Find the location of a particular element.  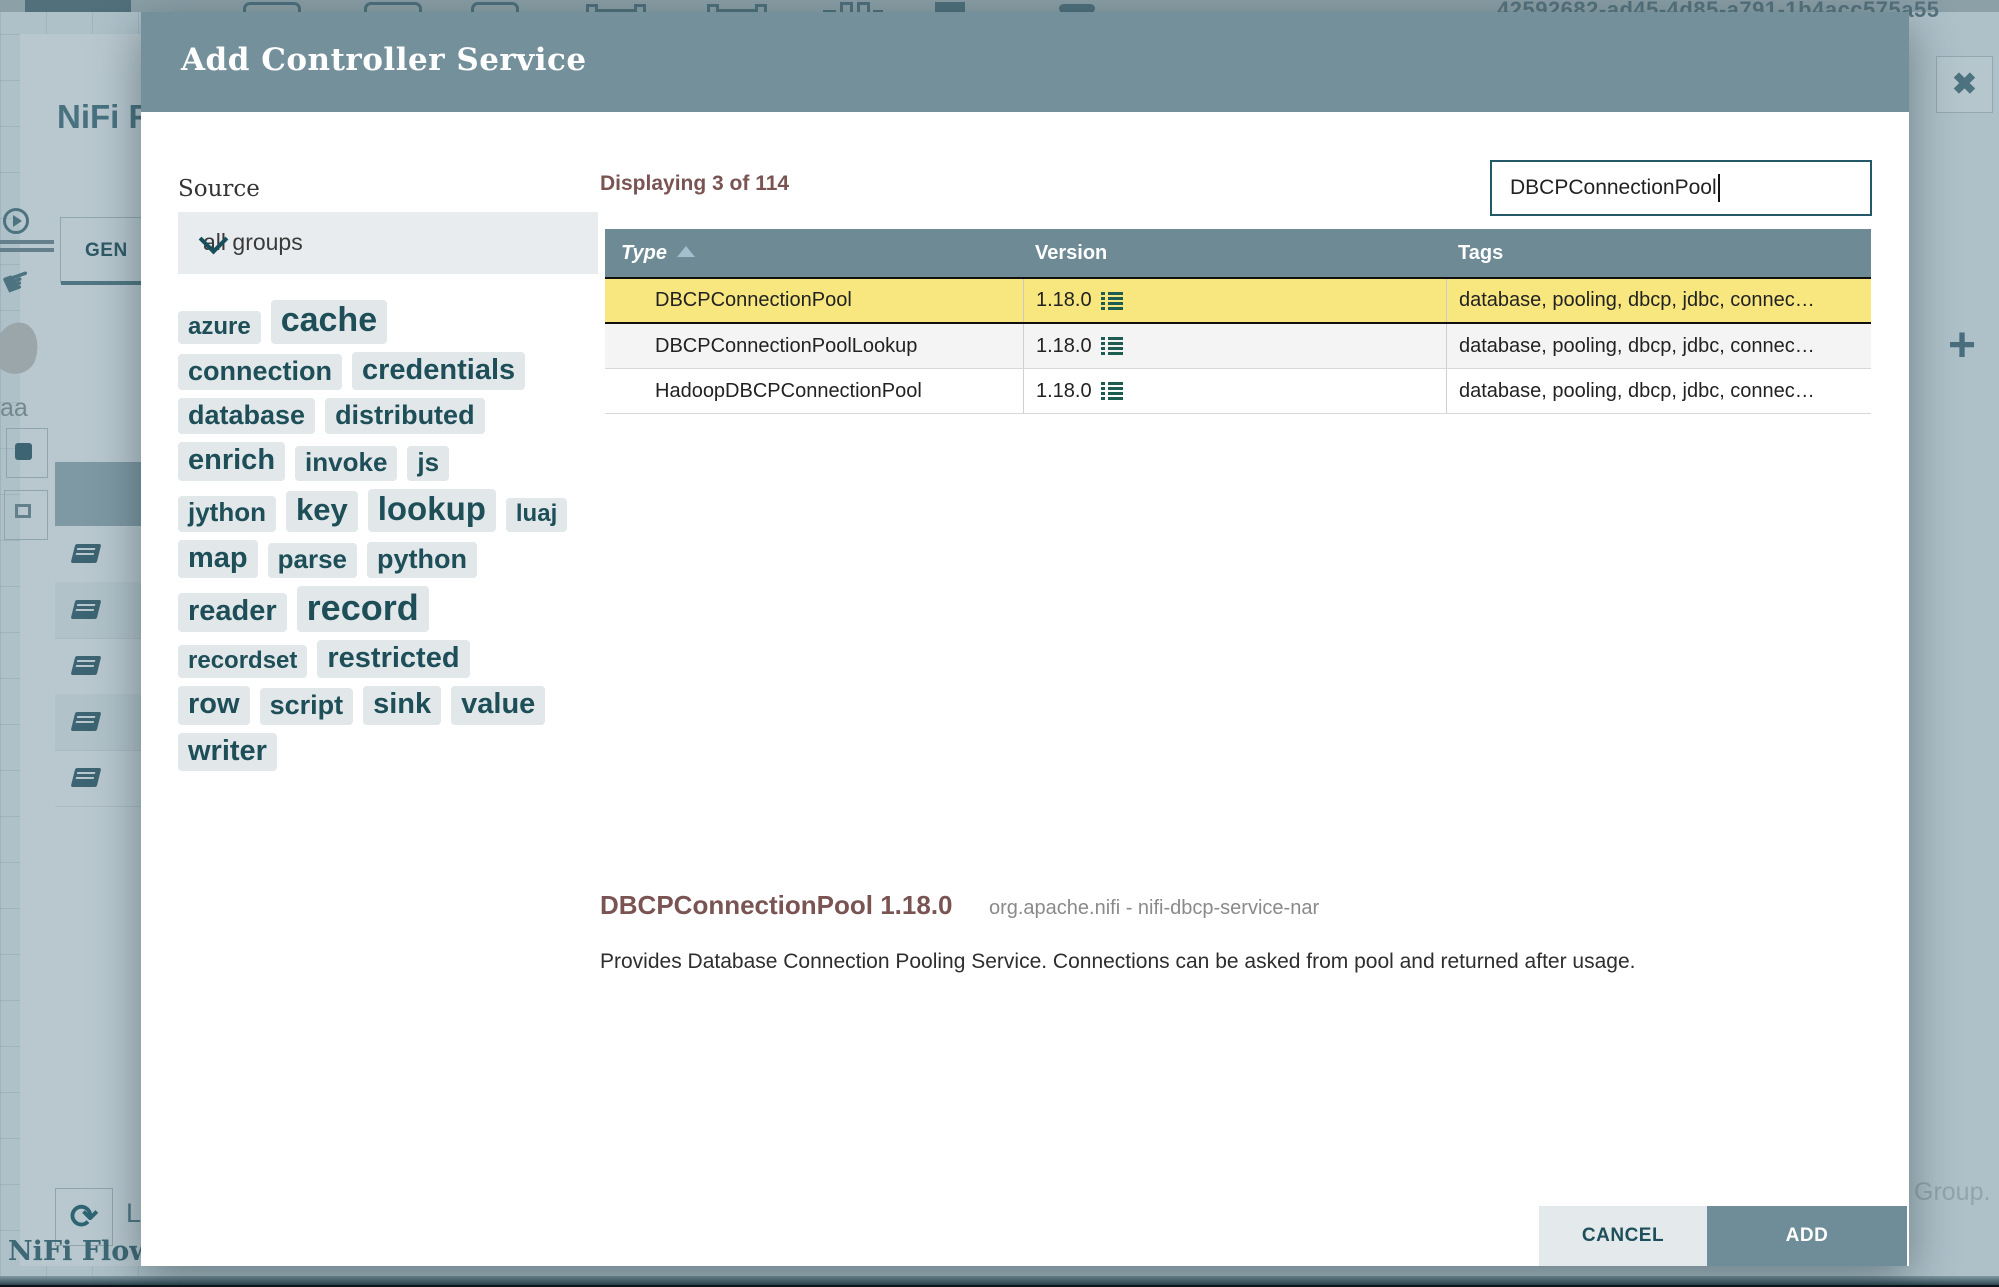

tag-line: jython key lookup luaj is located at coordinates (413, 510).